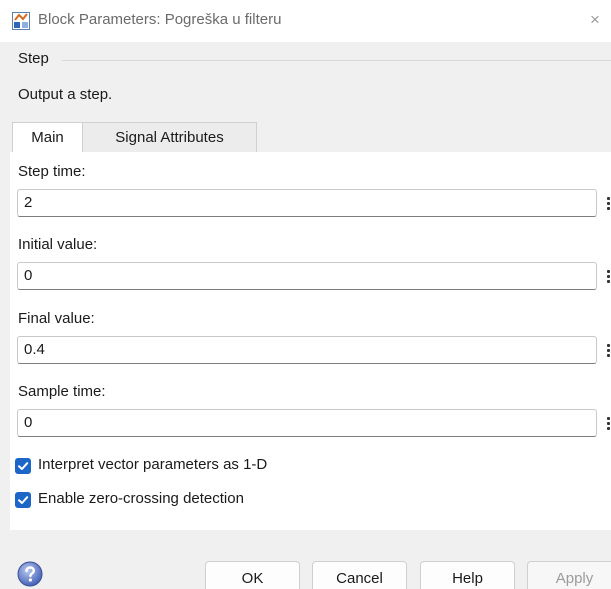 This screenshot has width=611, height=589. What do you see at coordinates (252, 575) in the screenshot?
I see `ok-button: OK` at bounding box center [252, 575].